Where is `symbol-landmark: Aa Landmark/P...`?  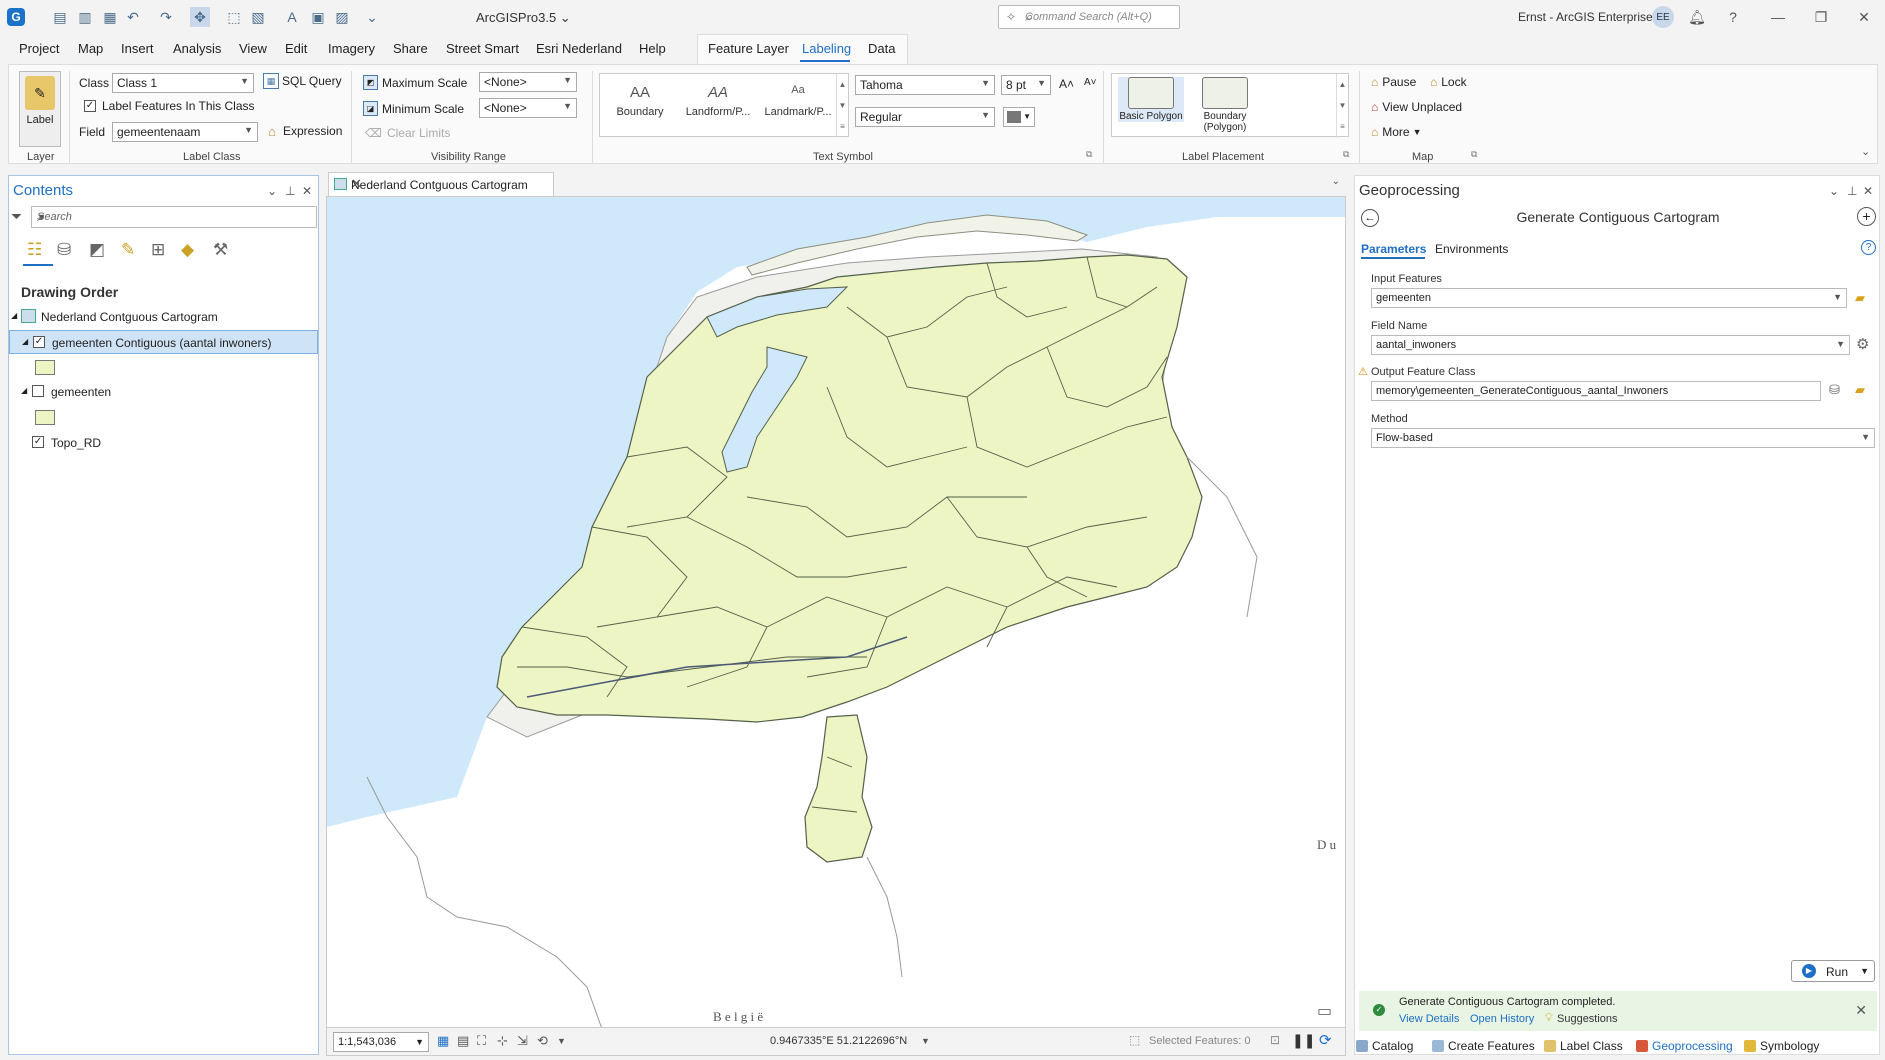
symbol-landmark: Aa Landmark/P... is located at coordinates (798, 101).